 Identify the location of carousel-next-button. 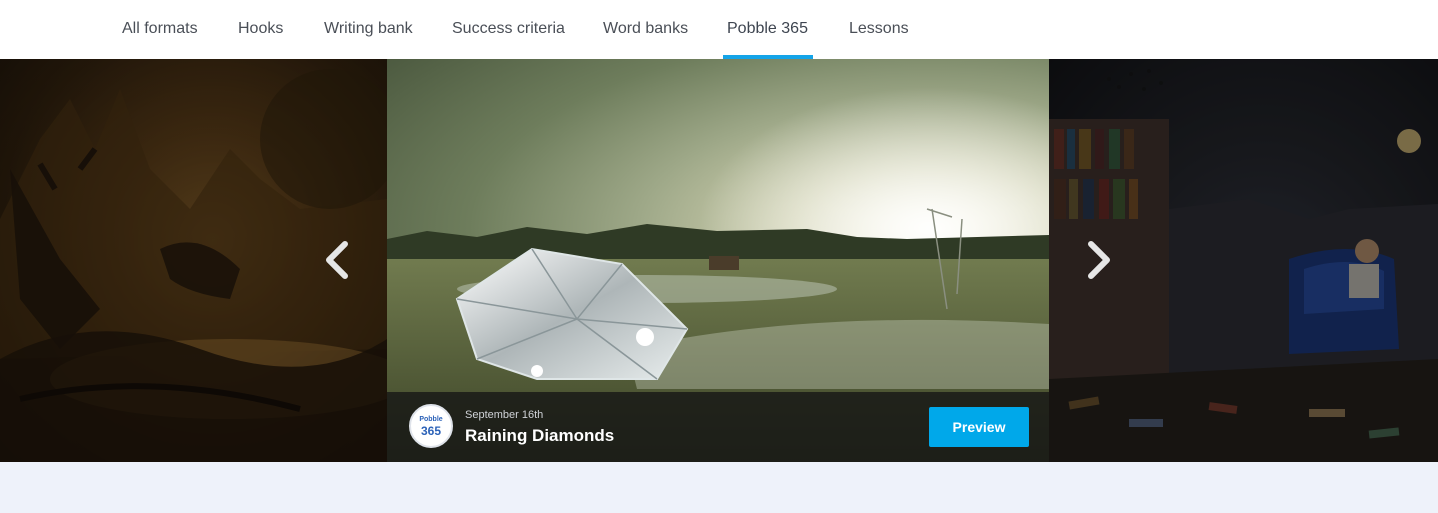
(1100, 260).